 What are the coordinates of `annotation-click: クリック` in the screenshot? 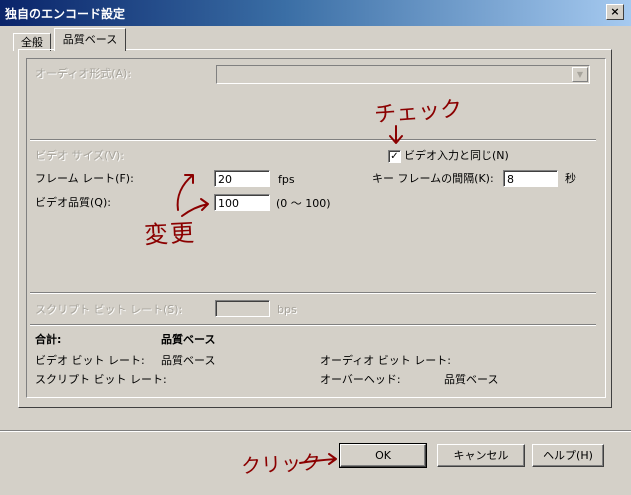 It's located at (281, 464).